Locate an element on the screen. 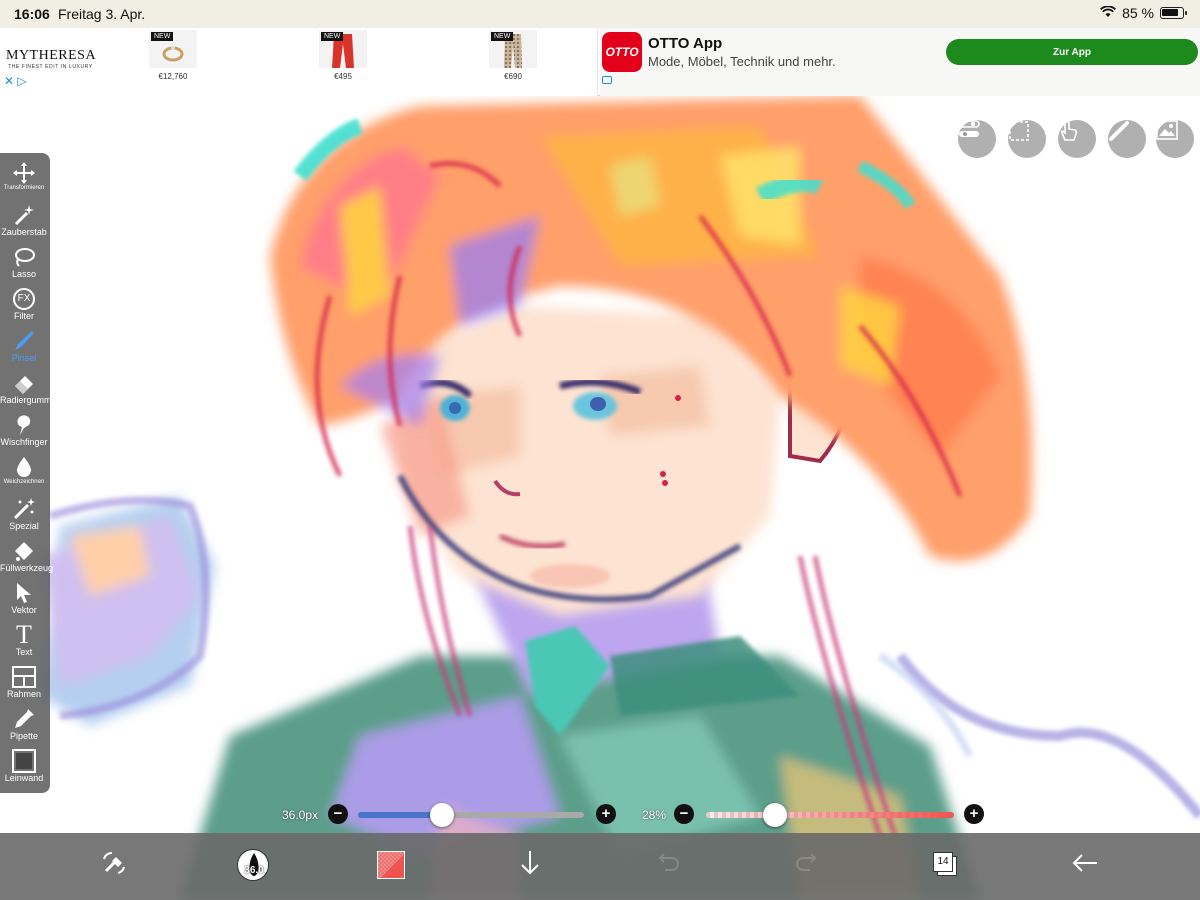 This screenshot has width=1200, height=900. ad-info-icon is located at coordinates (607, 80).